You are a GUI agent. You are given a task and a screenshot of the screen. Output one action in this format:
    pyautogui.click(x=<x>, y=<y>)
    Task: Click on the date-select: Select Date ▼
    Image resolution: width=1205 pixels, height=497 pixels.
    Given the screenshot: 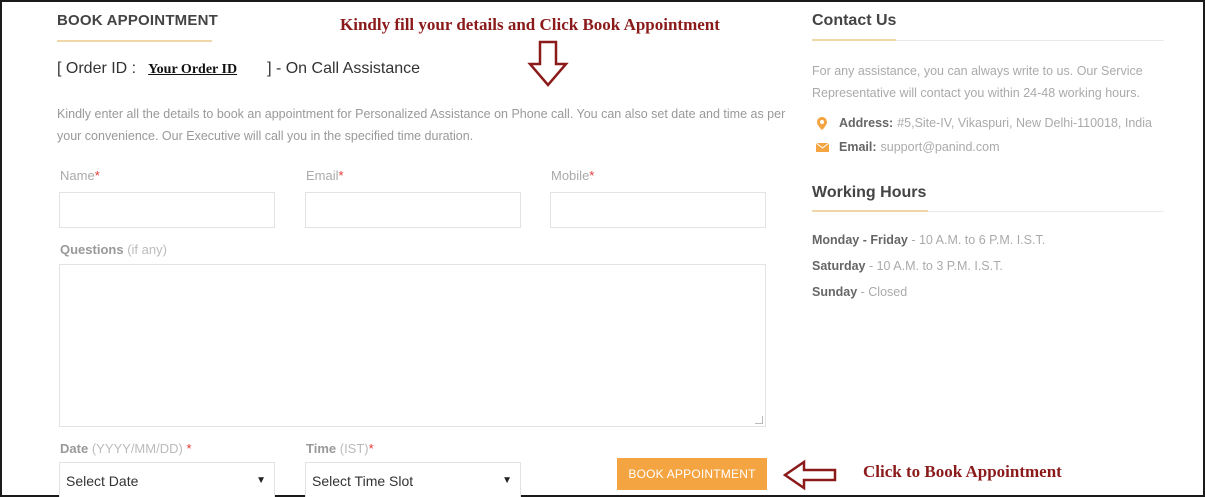 What is the action you would take?
    pyautogui.click(x=167, y=479)
    